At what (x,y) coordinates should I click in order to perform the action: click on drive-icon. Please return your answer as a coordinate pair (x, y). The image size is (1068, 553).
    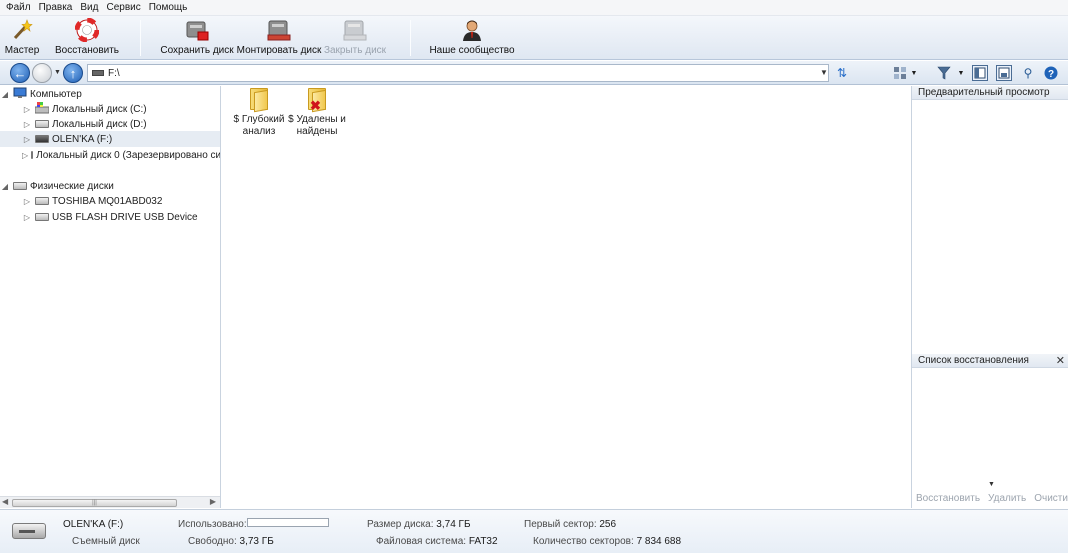
    Looking at the image, I should click on (98, 73).